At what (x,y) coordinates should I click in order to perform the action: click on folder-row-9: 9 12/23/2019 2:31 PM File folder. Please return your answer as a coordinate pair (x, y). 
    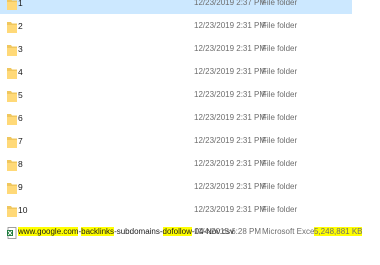
    Looking at the image, I should click on (176, 188).